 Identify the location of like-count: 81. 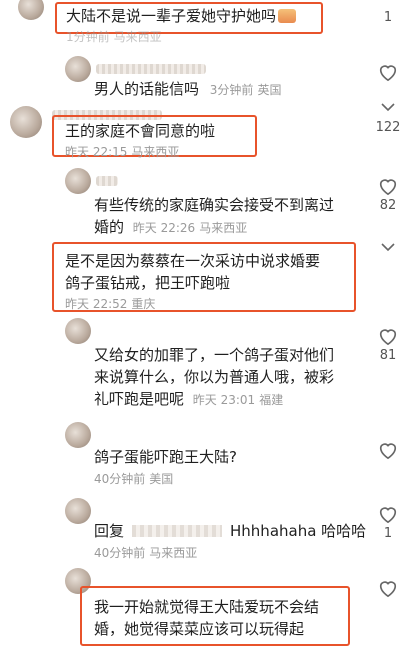
(388, 355).